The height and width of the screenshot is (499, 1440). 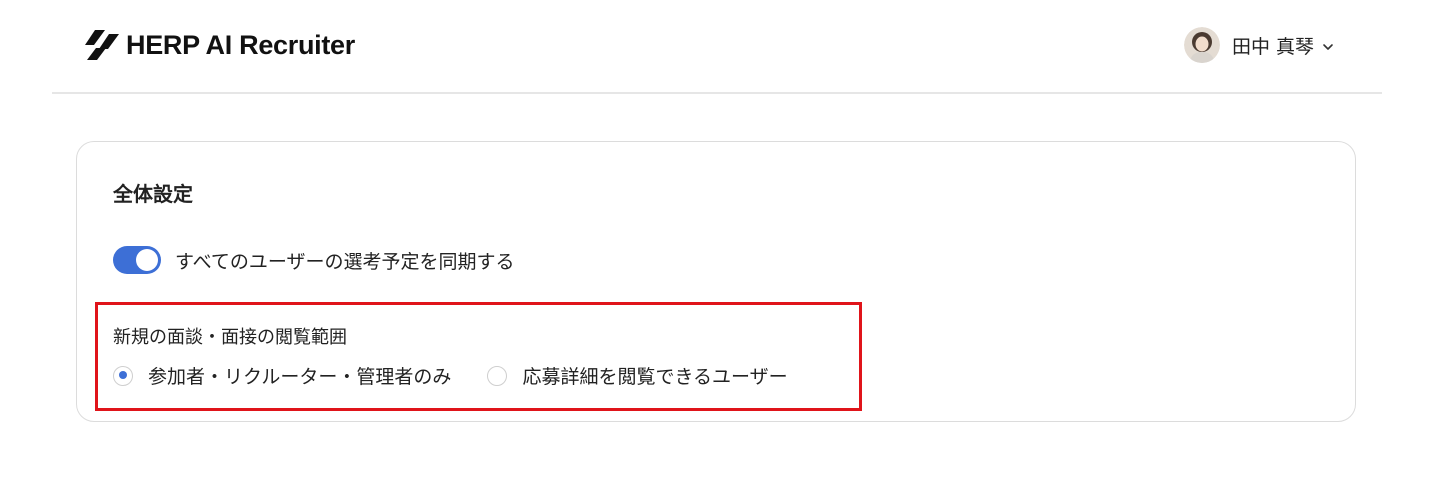 I want to click on sync-setting-row: すべてのユーザーの選考予定を同期する, so click(x=314, y=260).